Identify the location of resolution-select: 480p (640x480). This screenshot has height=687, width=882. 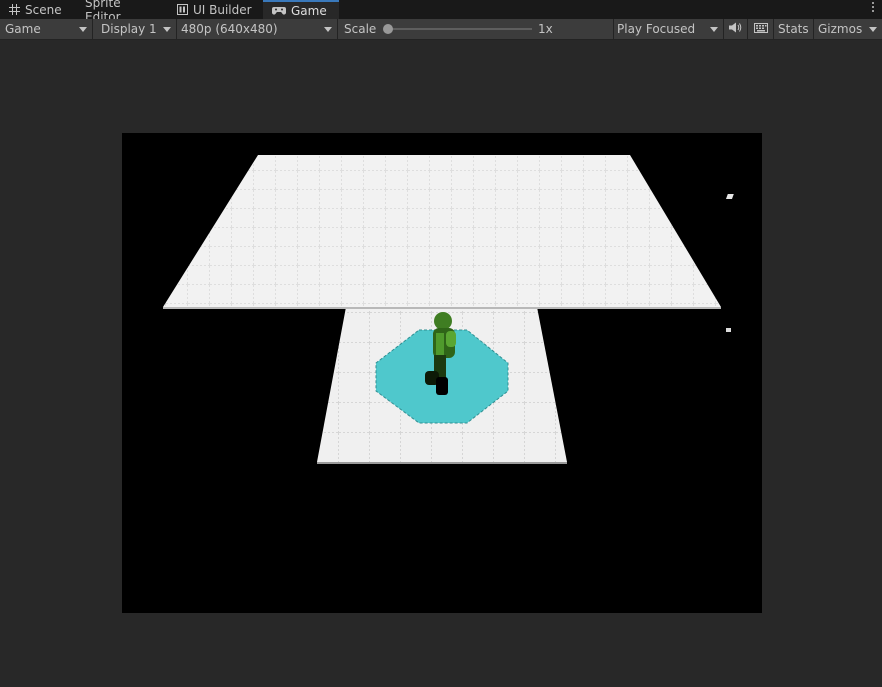
(257, 29).